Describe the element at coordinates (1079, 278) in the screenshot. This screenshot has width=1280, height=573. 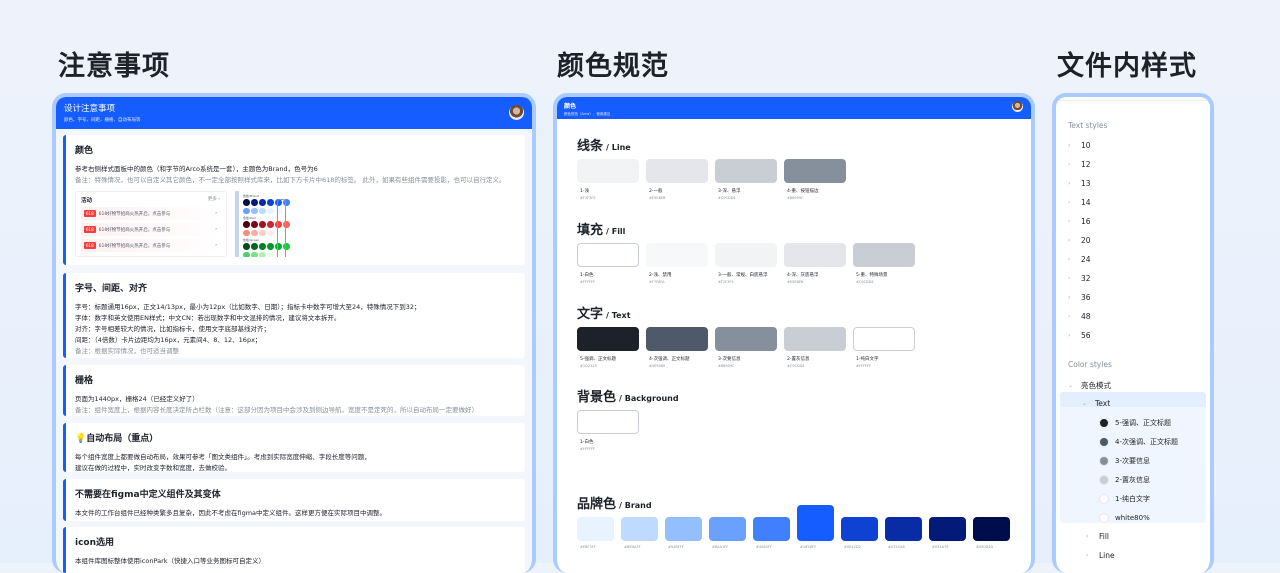
I see `text-style-item: › 32` at that location.